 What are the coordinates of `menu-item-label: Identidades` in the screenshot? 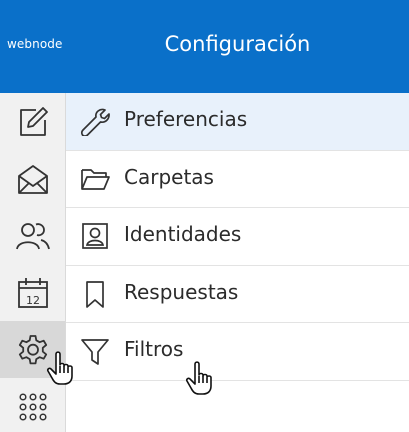 It's located at (183, 234).